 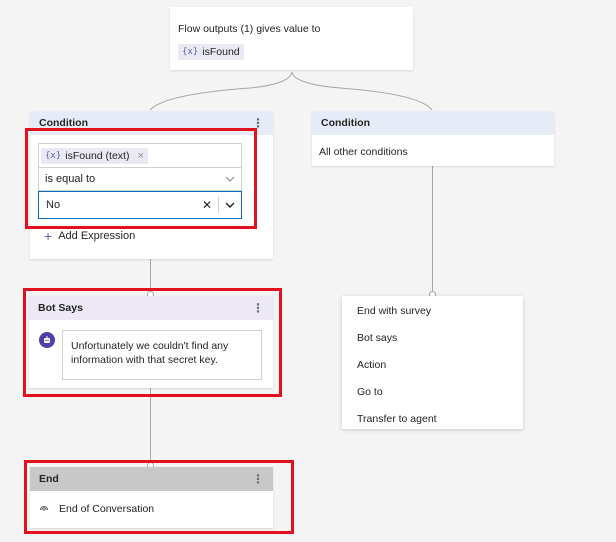 I want to click on connector-bot-to-end, so click(x=150, y=427).